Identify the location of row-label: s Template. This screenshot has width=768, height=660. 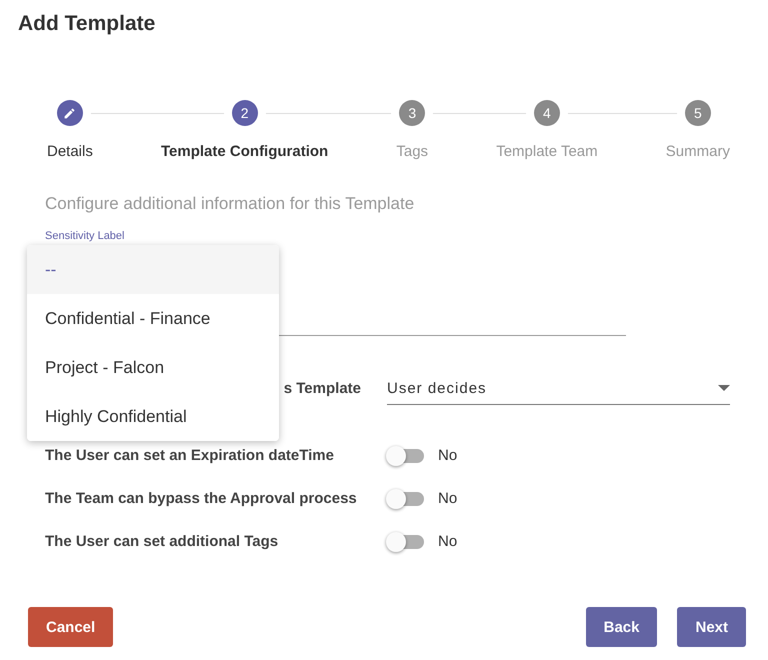
(321, 388).